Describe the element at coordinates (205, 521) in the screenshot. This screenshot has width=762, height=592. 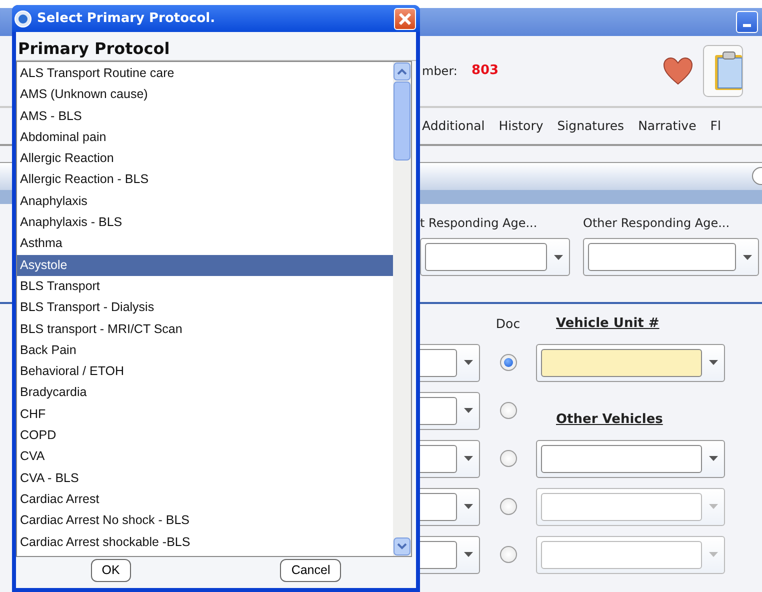
I see `list-item: Cardiac Arrest No shock - BLS` at that location.